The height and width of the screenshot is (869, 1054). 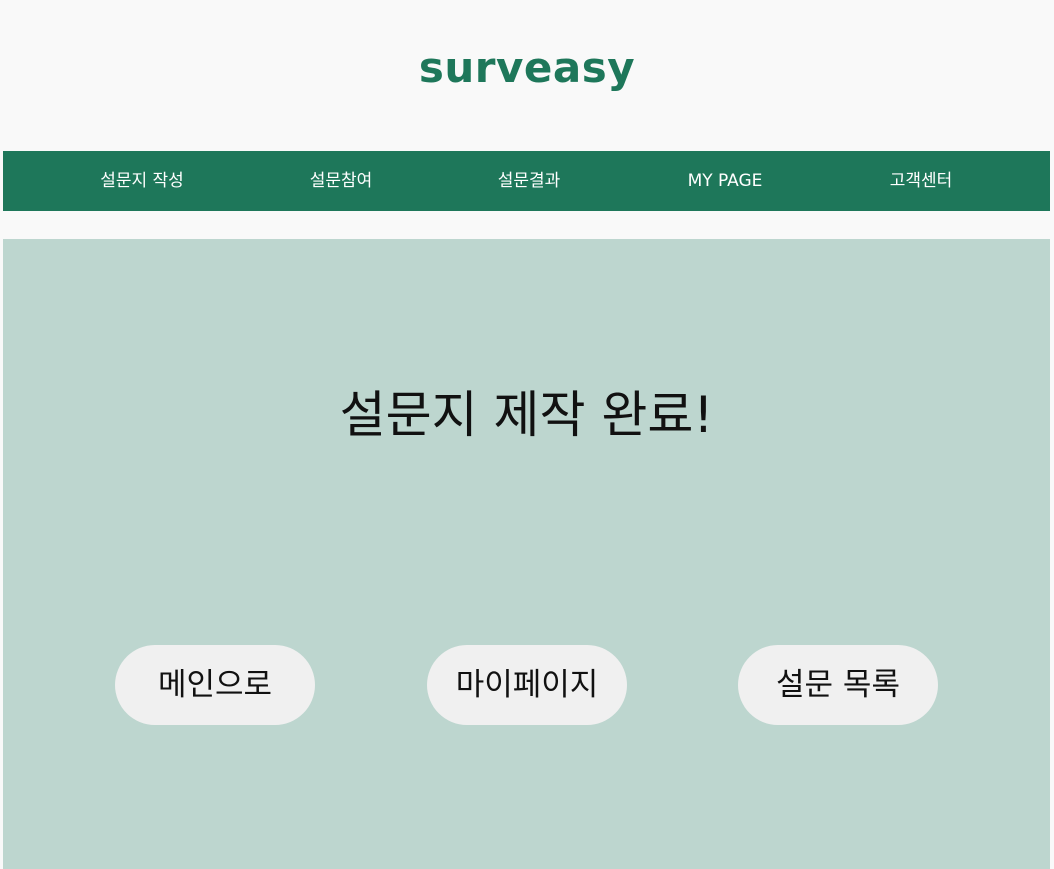 I want to click on go-main-button: 메인으로, so click(x=215, y=685).